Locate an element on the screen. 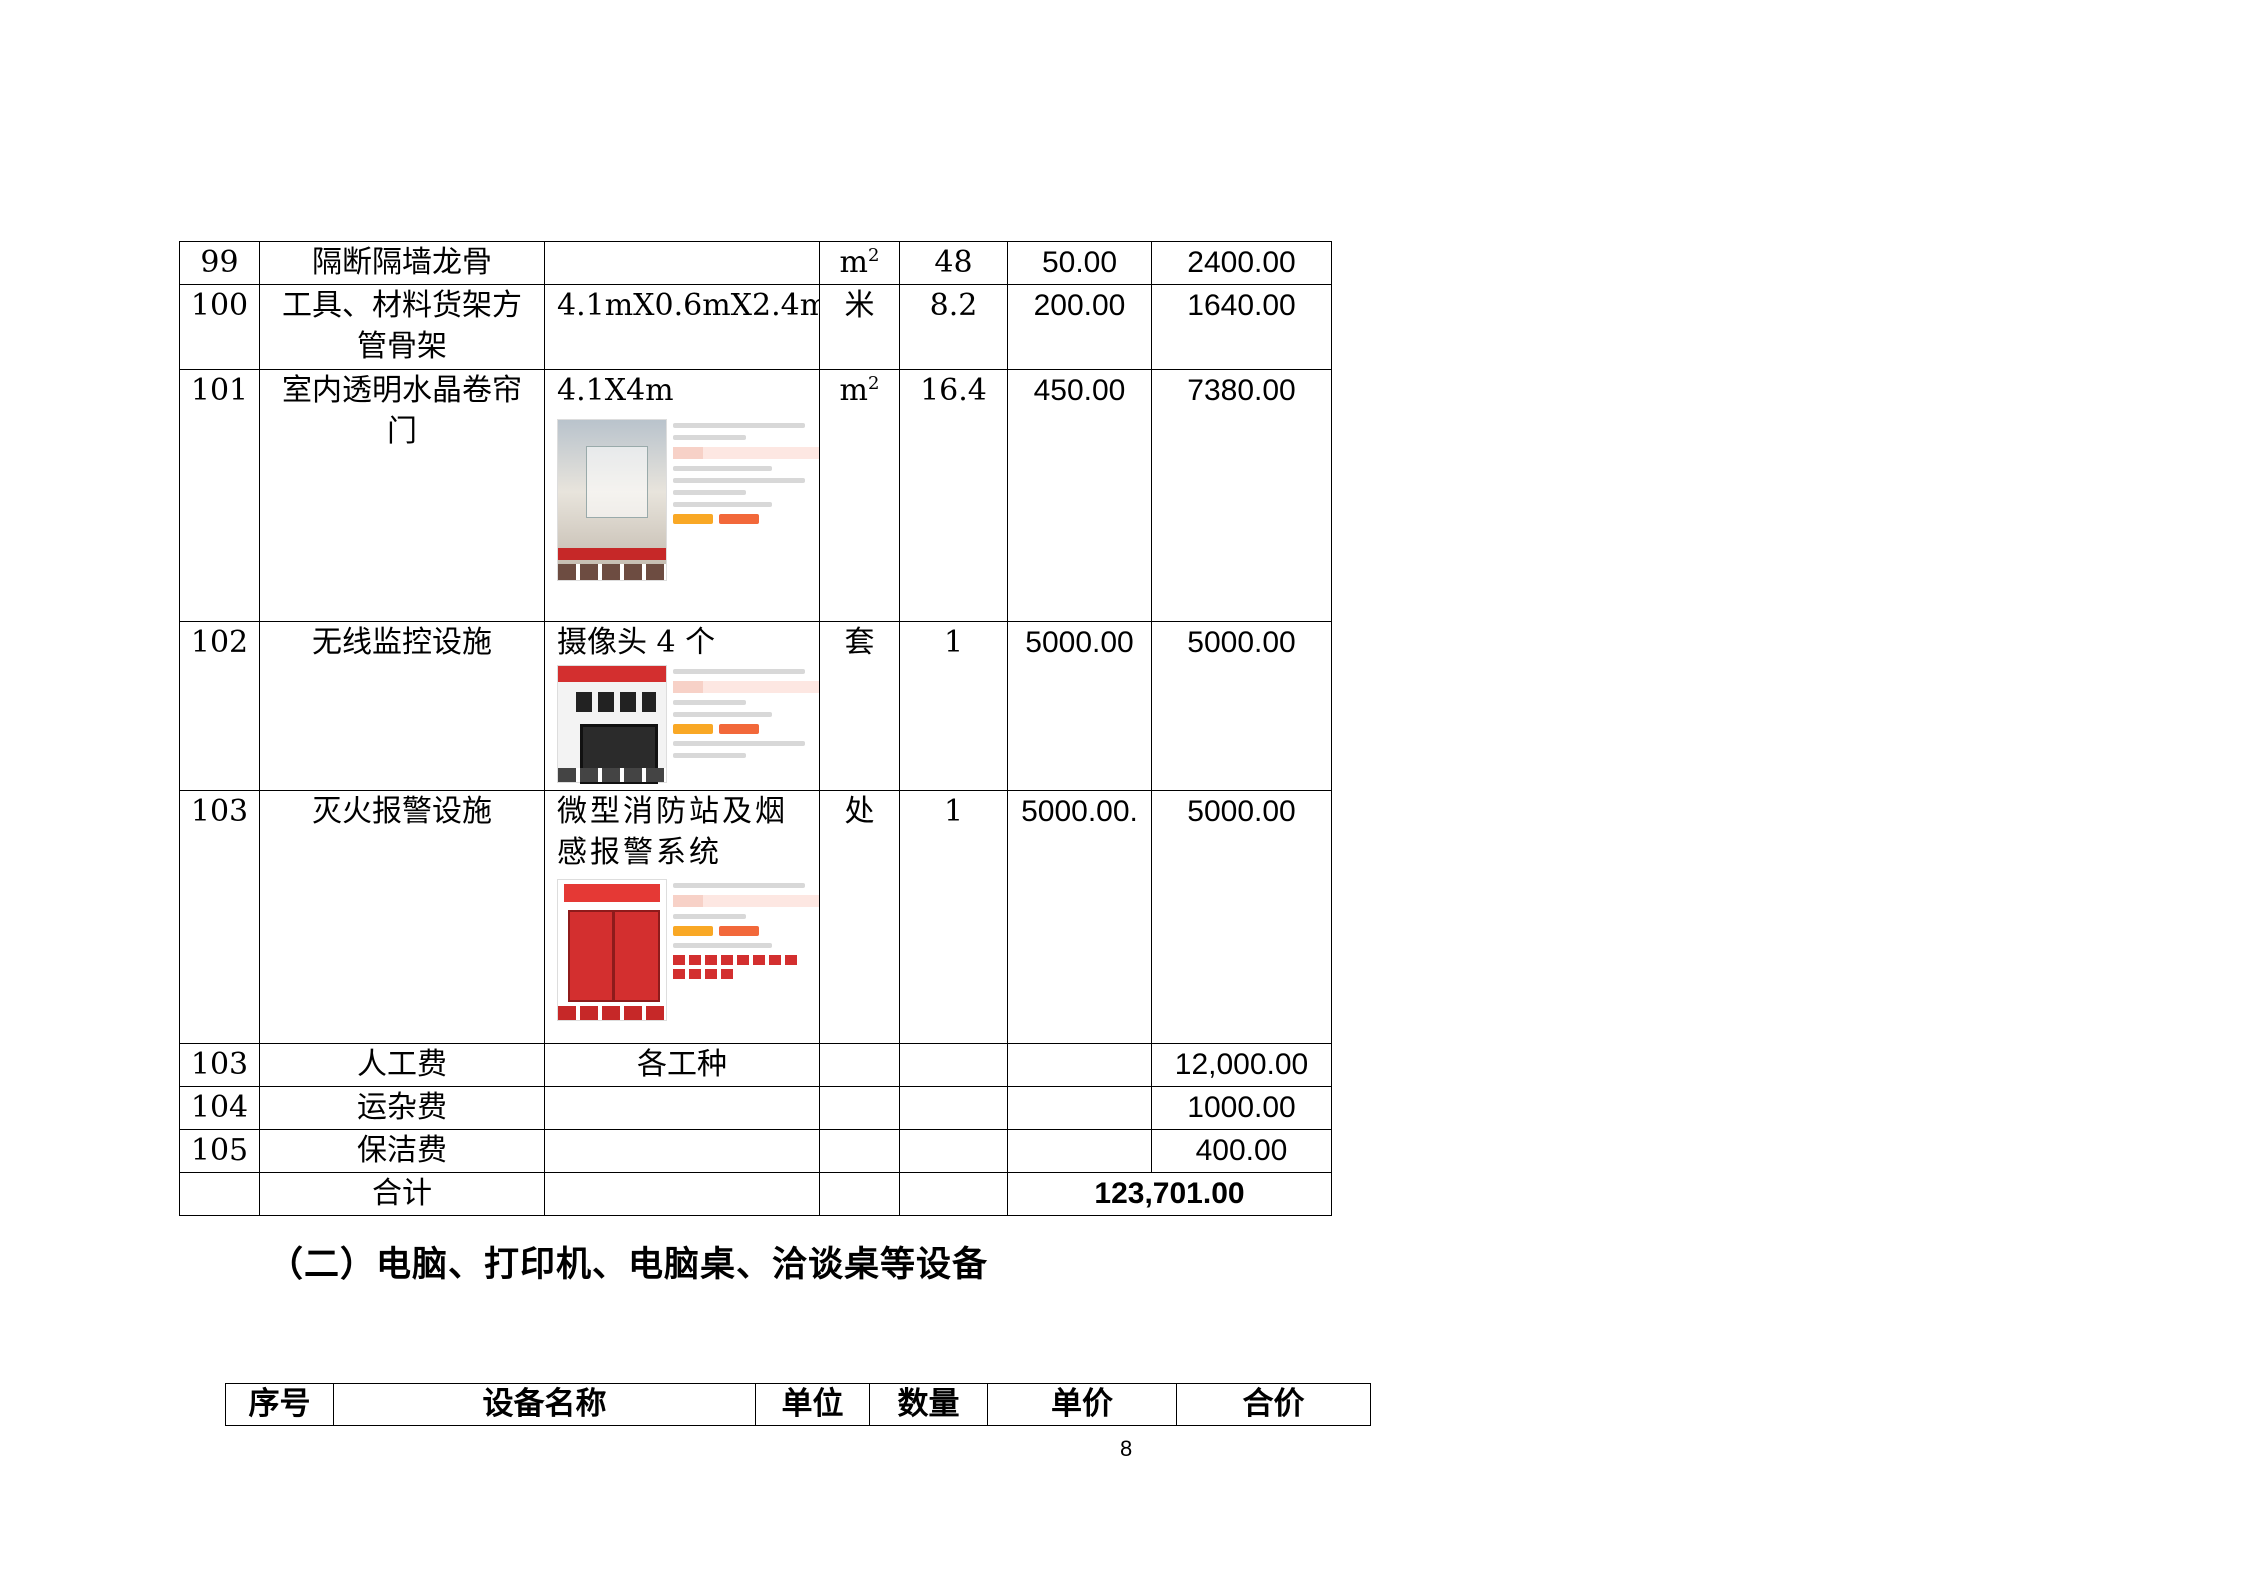 The width and height of the screenshot is (2245, 1587). item-spec-text: 摄像头 4 个 is located at coordinates (636, 642).